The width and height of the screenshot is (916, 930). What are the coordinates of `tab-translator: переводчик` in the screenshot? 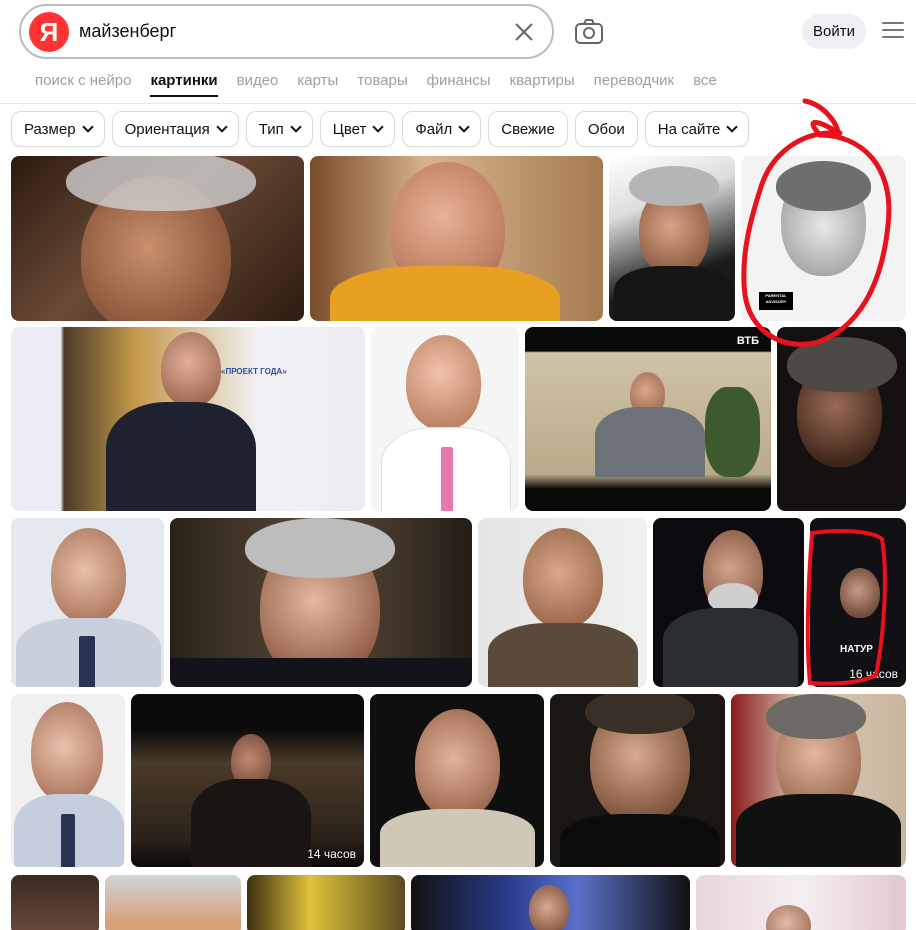 It's located at (634, 80).